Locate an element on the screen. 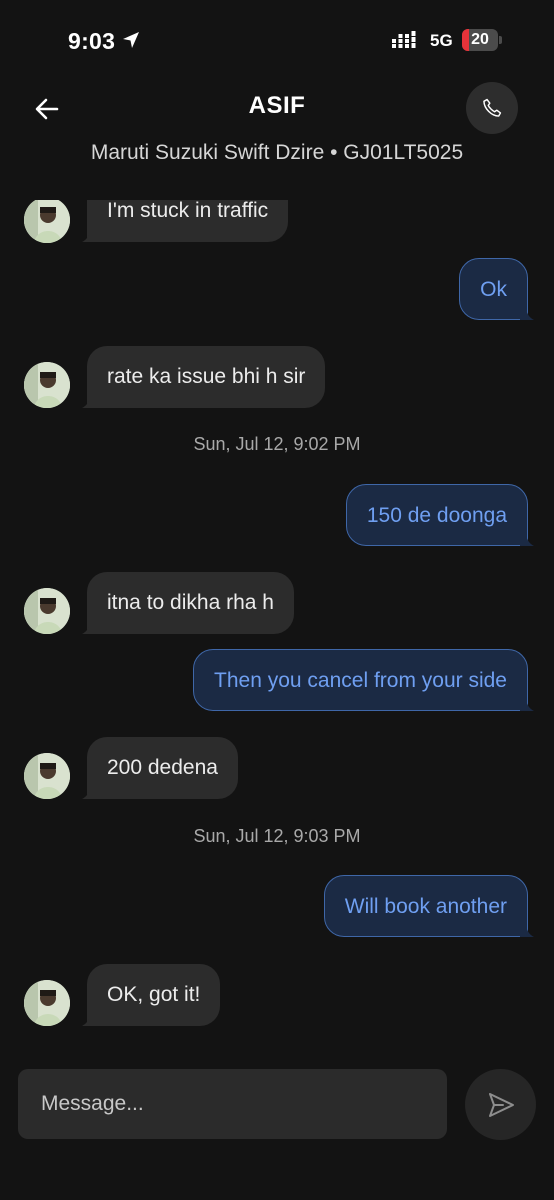 The height and width of the screenshot is (1200, 554). message-bubble-incoming: itna to dikha rha h is located at coordinates (190, 603).